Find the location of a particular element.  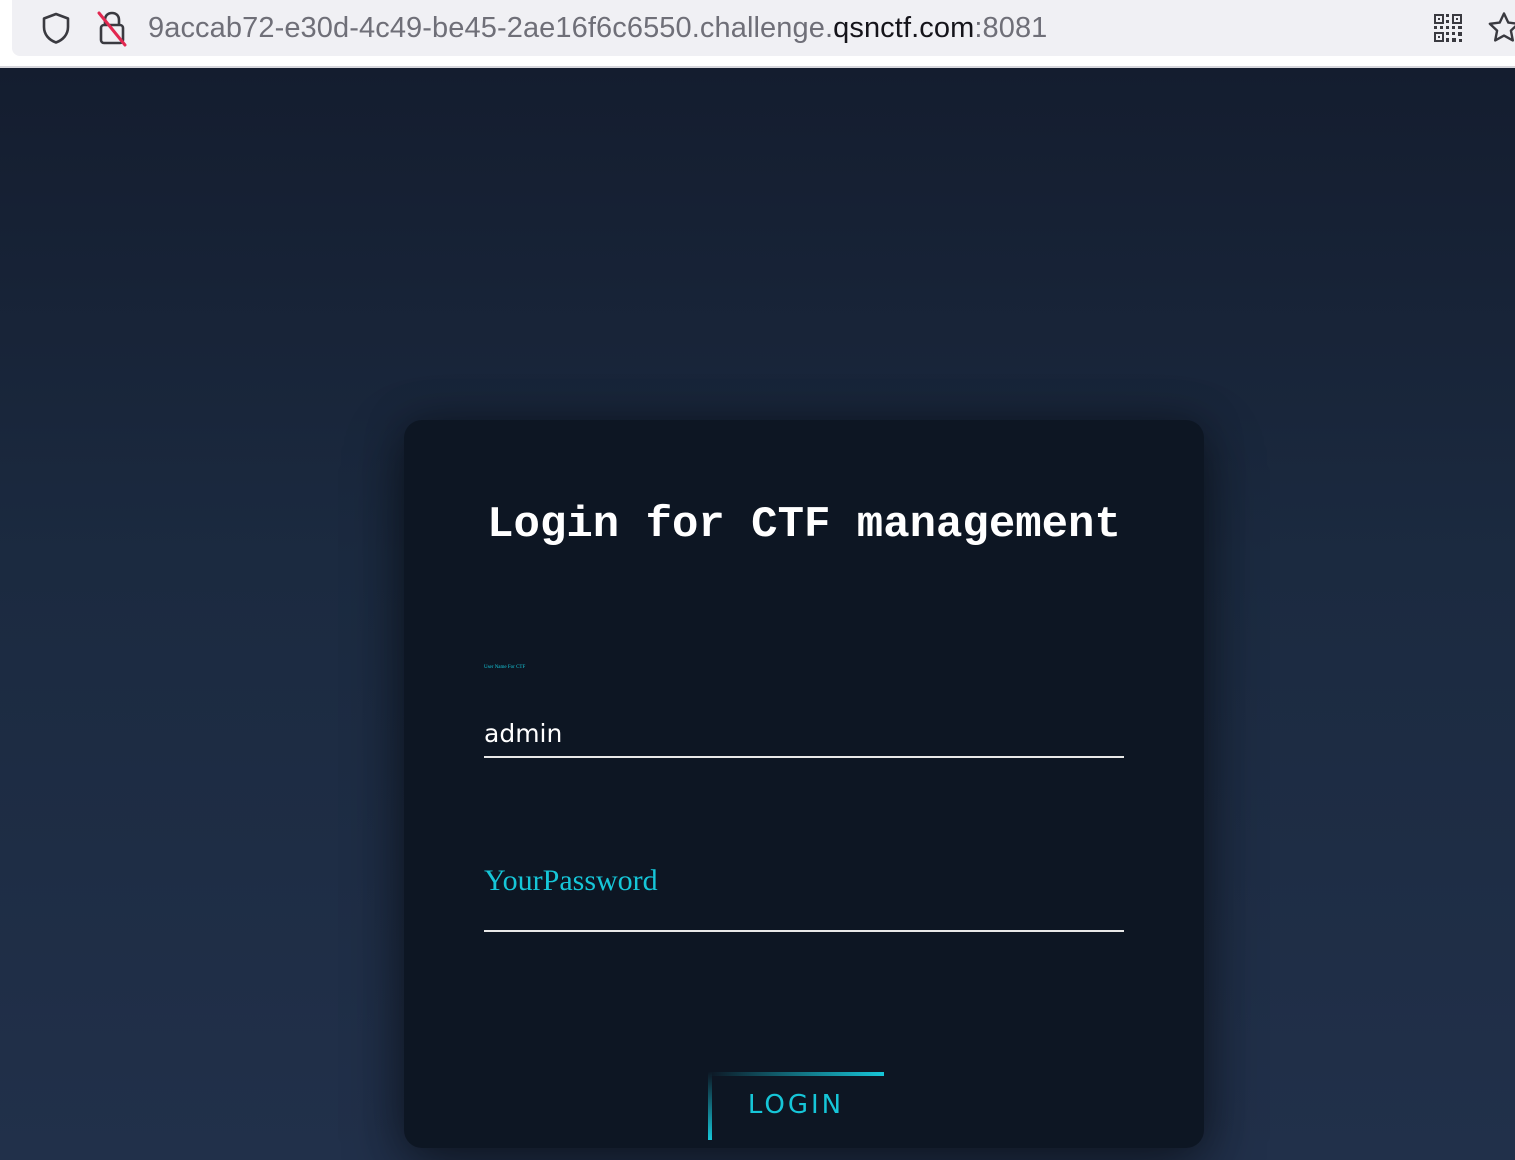

url-domain: qsnctf.com is located at coordinates (904, 28).